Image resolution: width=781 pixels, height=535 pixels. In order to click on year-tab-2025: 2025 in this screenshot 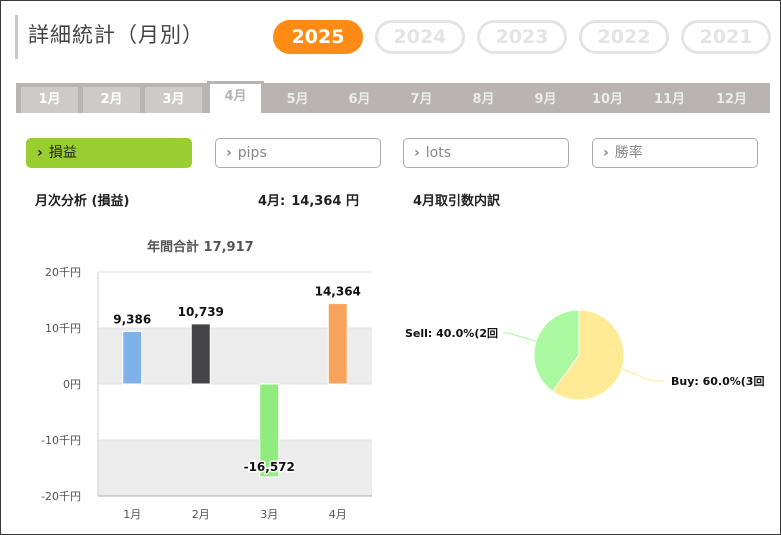, I will do `click(318, 37)`.